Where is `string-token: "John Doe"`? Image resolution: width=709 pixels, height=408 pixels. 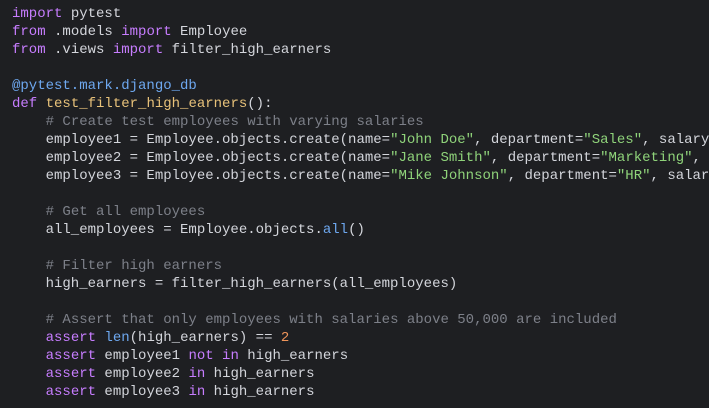
string-token: "John Doe" is located at coordinates (432, 140).